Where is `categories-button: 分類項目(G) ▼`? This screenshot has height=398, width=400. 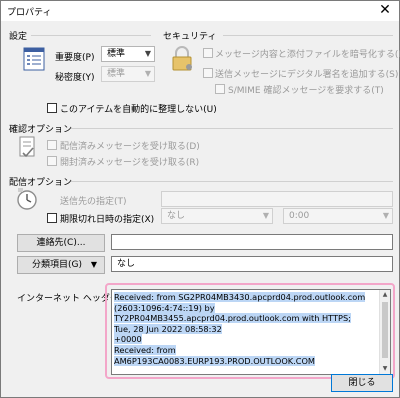
categories-button: 分類項目(G) ▼ is located at coordinates (61, 265).